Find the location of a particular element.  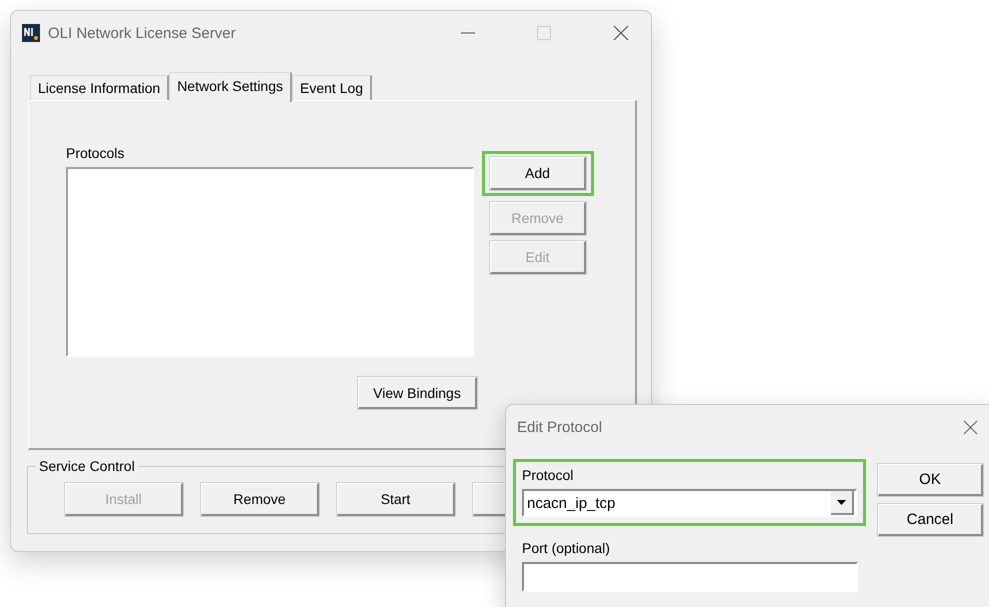

port-input-field is located at coordinates (690, 577).